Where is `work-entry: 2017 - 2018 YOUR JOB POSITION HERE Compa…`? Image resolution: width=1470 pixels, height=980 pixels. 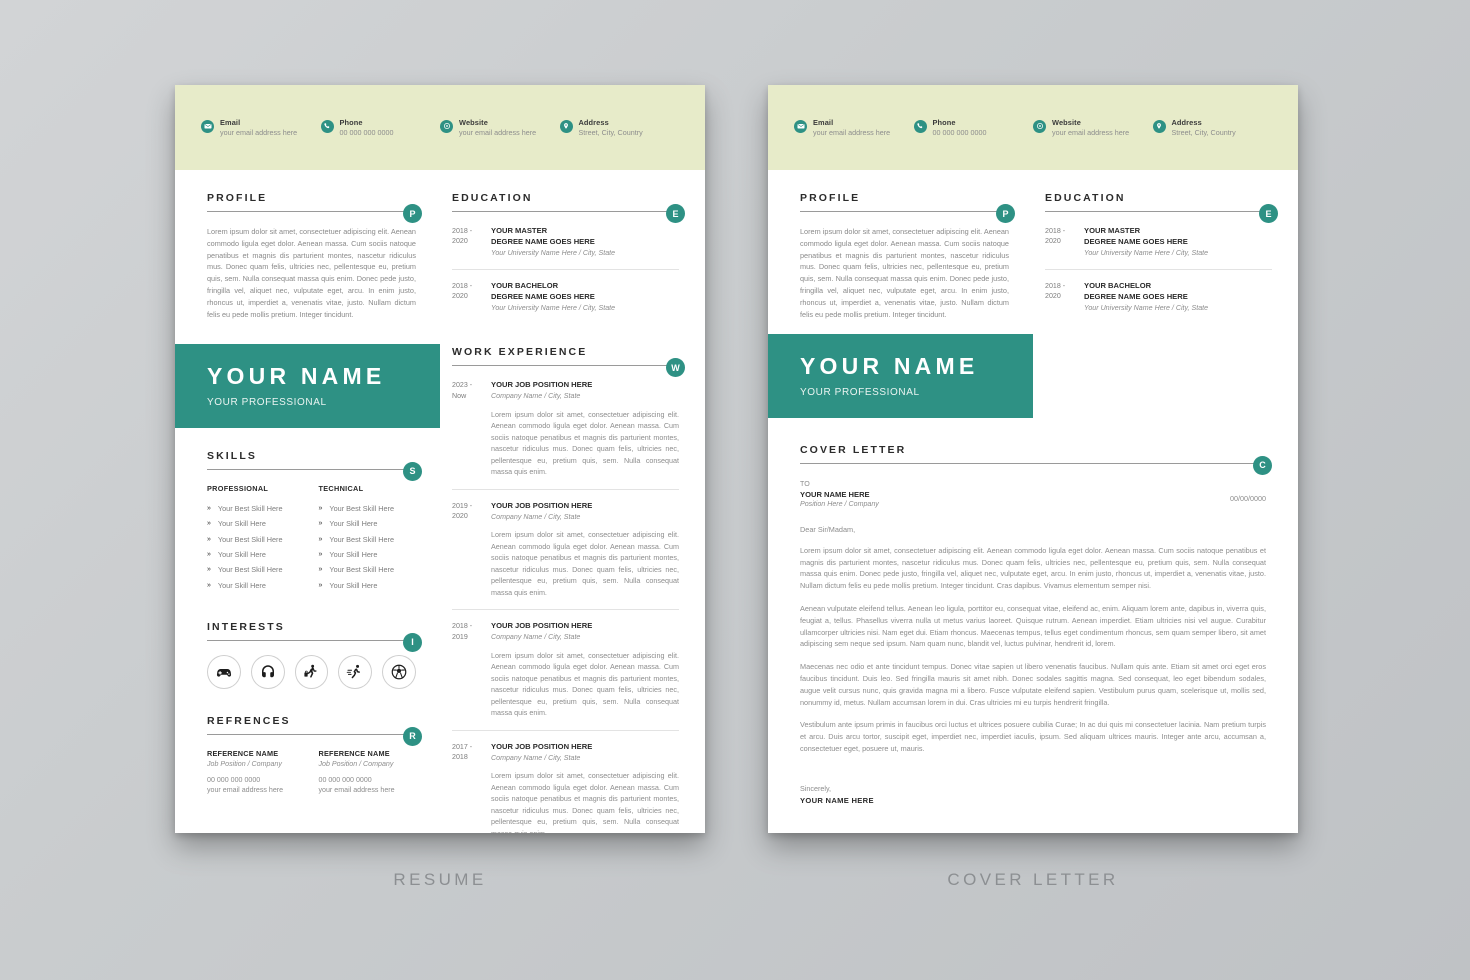 work-entry: 2017 - 2018 YOUR JOB POSITION HERE Compa… is located at coordinates (565, 781).